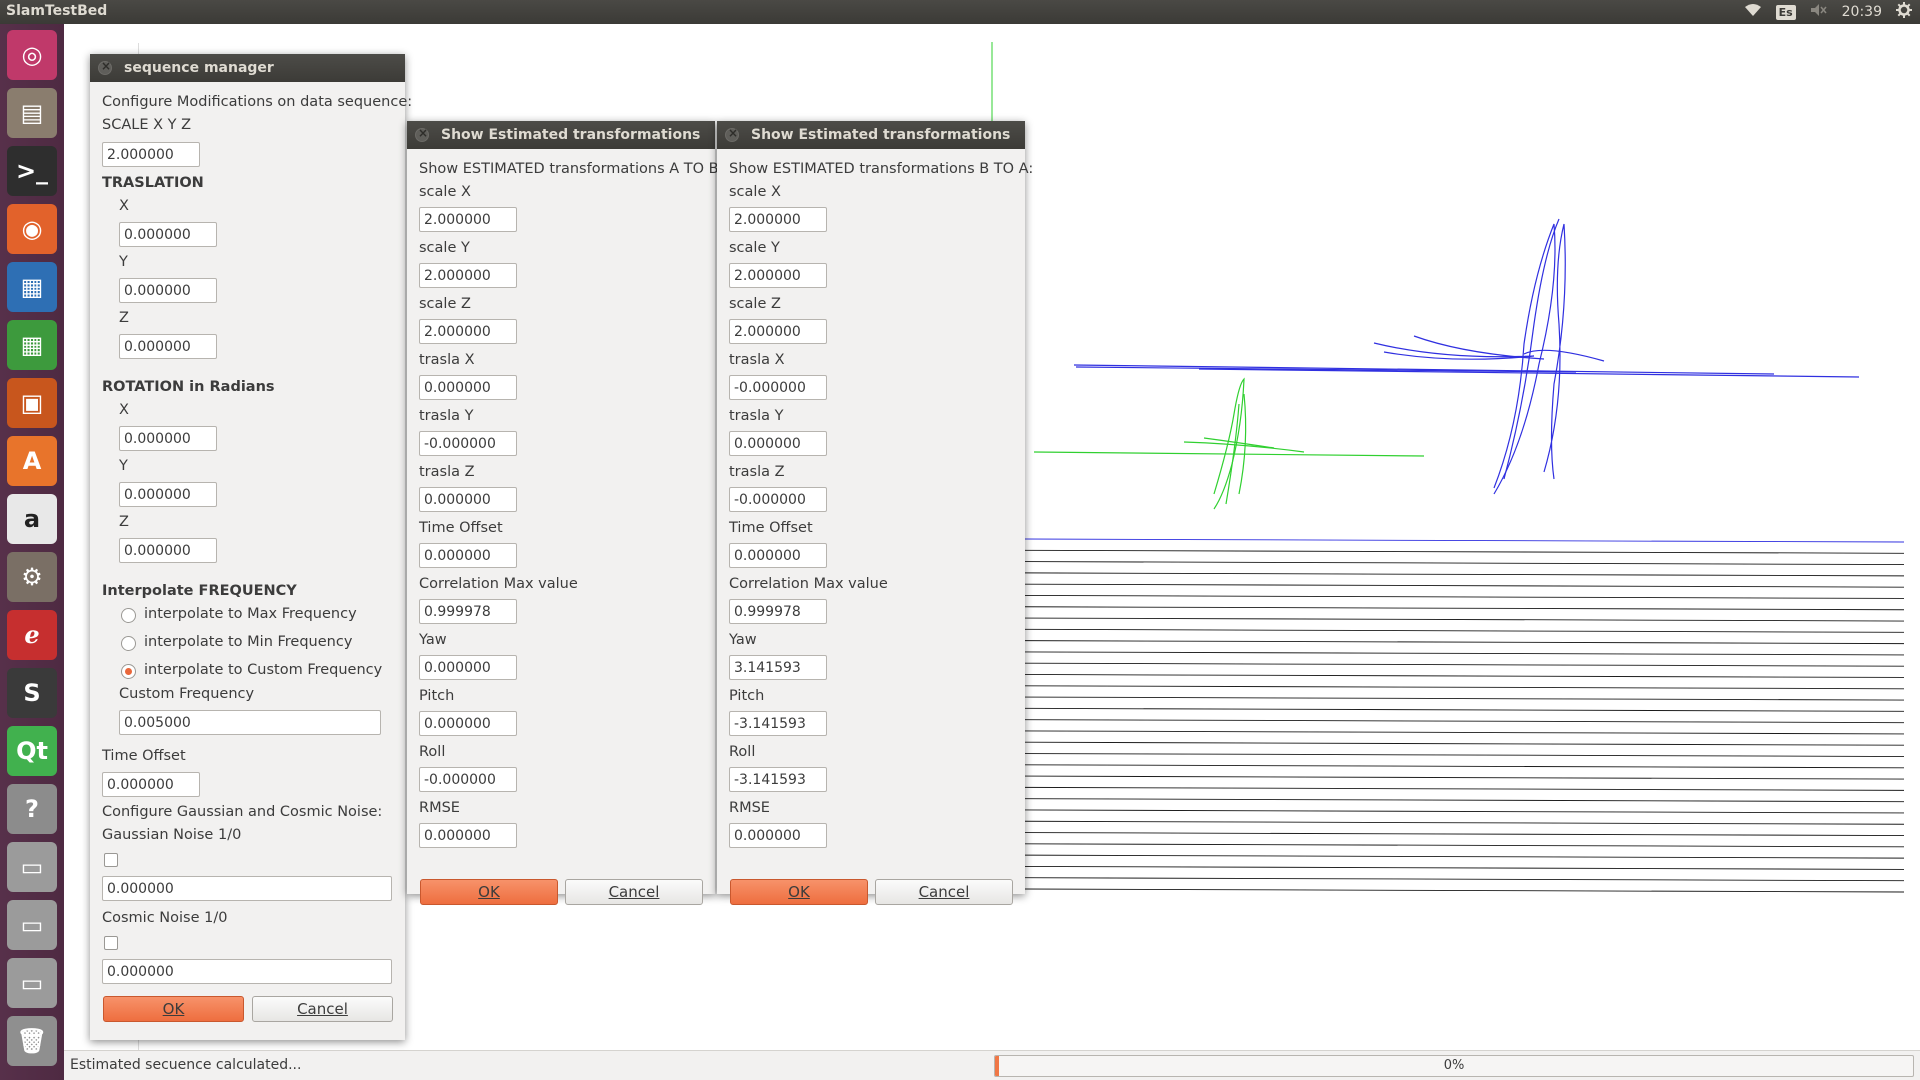  What do you see at coordinates (1862, 12) in the screenshot?
I see `clock: 20:39` at bounding box center [1862, 12].